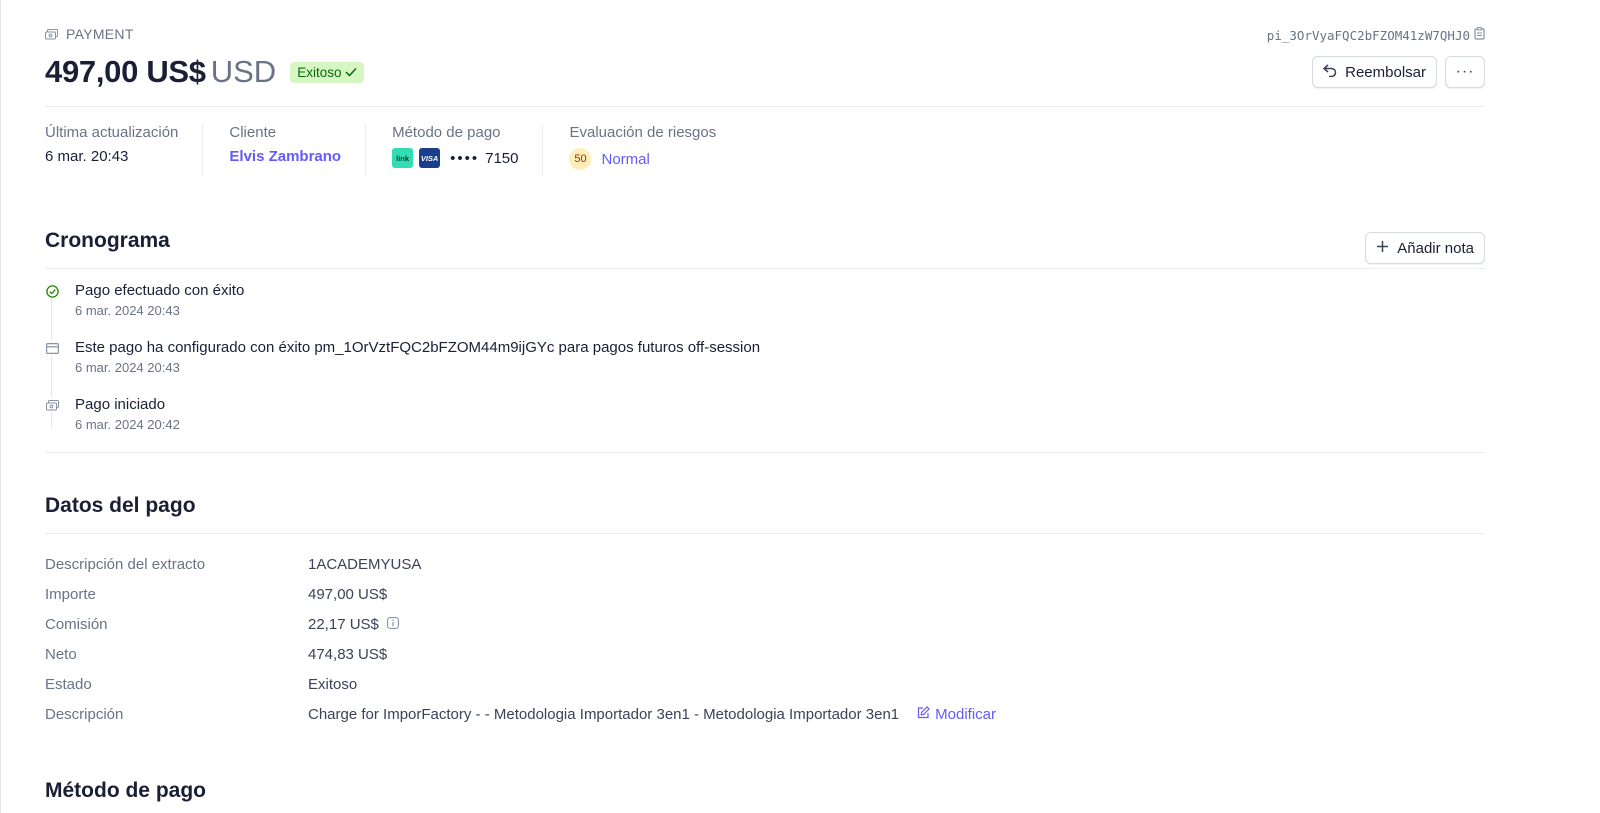 The image size is (1600, 813). I want to click on payment-currency: USD, so click(243, 71).